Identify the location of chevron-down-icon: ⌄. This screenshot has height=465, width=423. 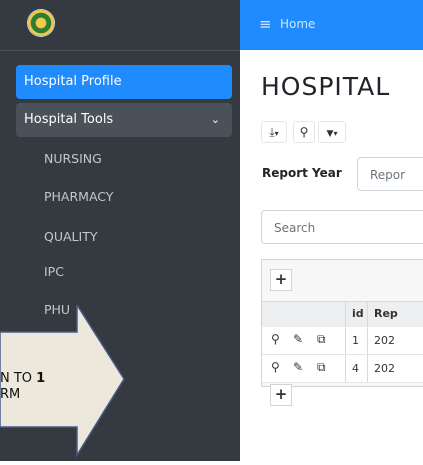
(215, 119).